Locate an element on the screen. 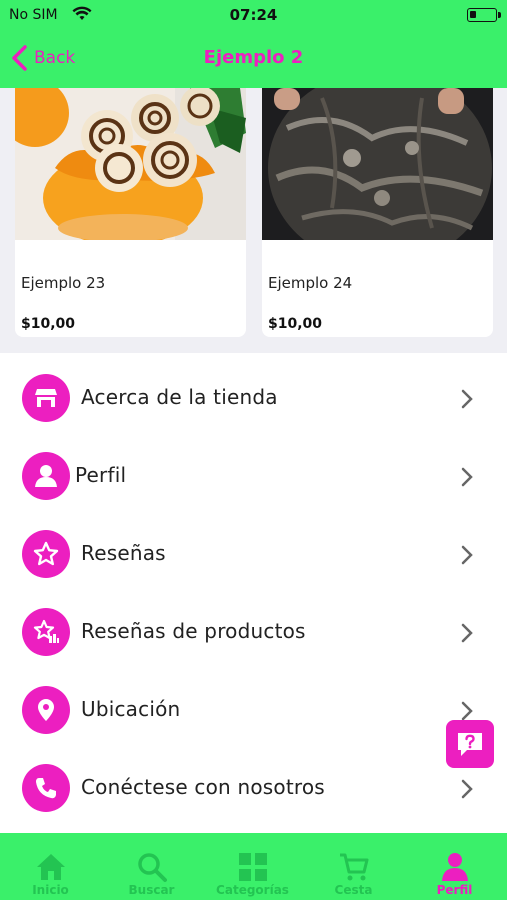  person-icon is located at coordinates (46, 476).